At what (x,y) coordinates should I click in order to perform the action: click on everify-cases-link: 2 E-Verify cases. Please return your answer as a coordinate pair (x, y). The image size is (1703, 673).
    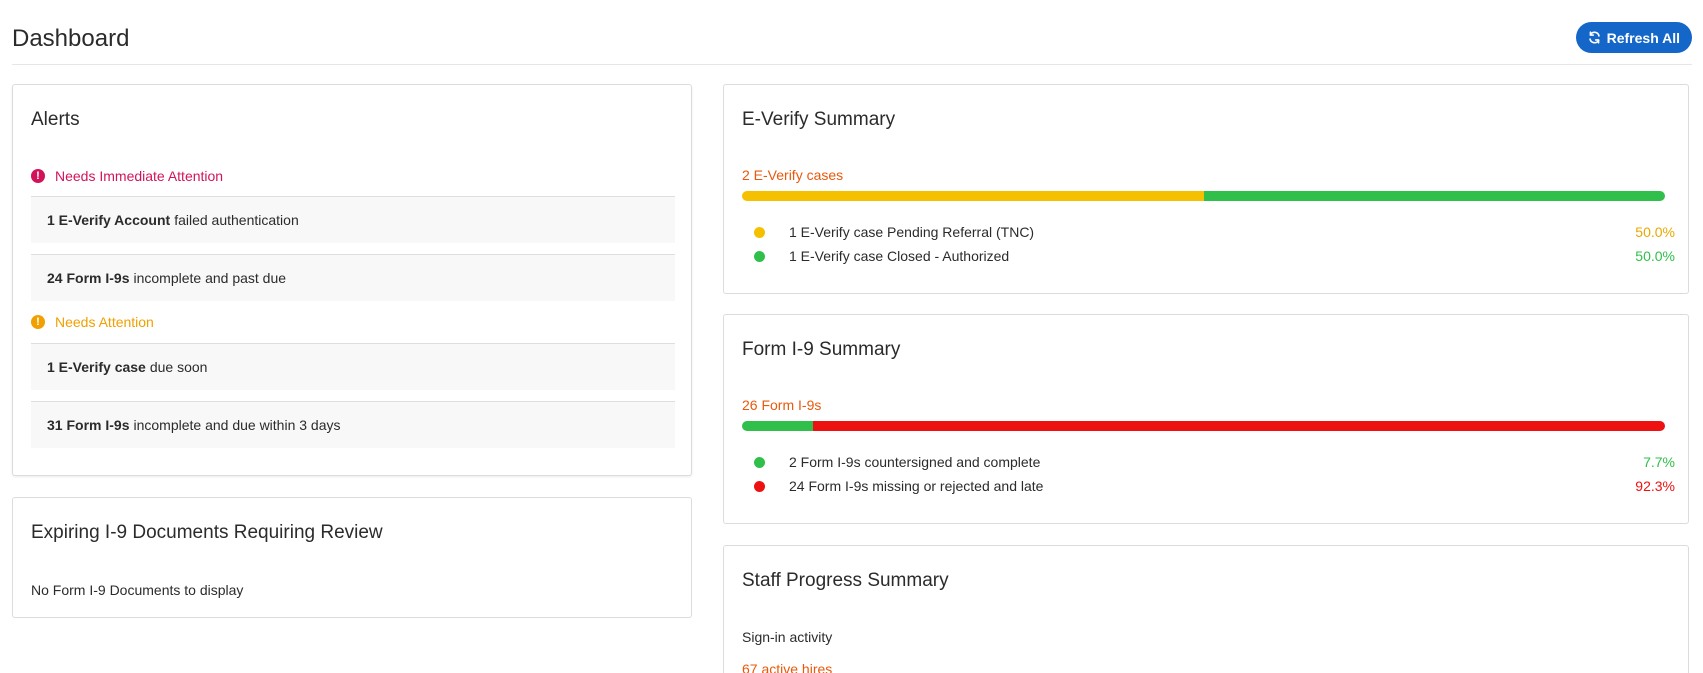
    Looking at the image, I should click on (792, 175).